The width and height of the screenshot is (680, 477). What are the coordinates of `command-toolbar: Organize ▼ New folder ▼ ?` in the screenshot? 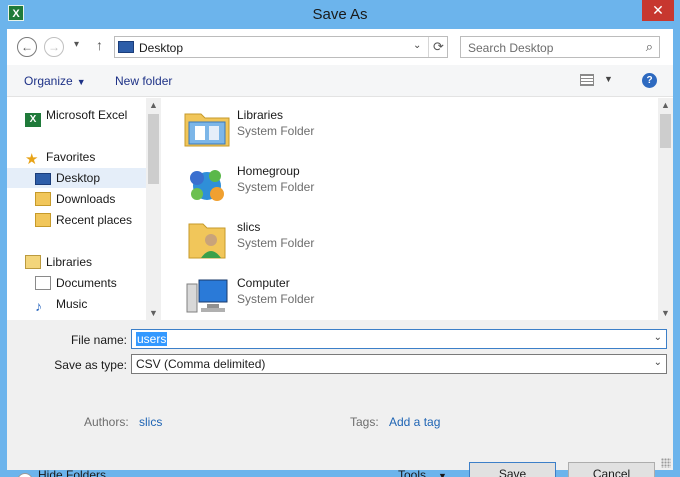 It's located at (340, 81).